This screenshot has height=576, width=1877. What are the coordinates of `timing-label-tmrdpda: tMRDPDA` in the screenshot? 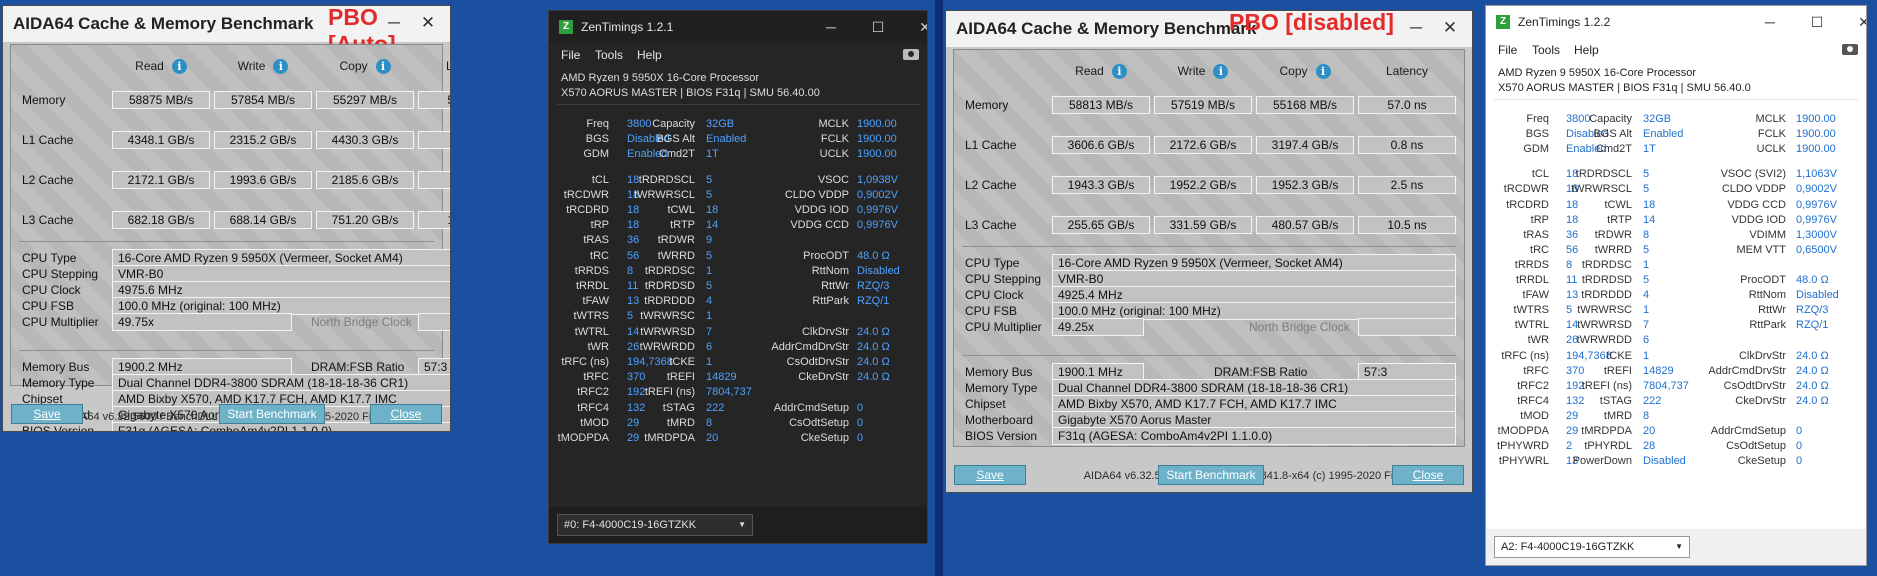 It's located at (669, 438).